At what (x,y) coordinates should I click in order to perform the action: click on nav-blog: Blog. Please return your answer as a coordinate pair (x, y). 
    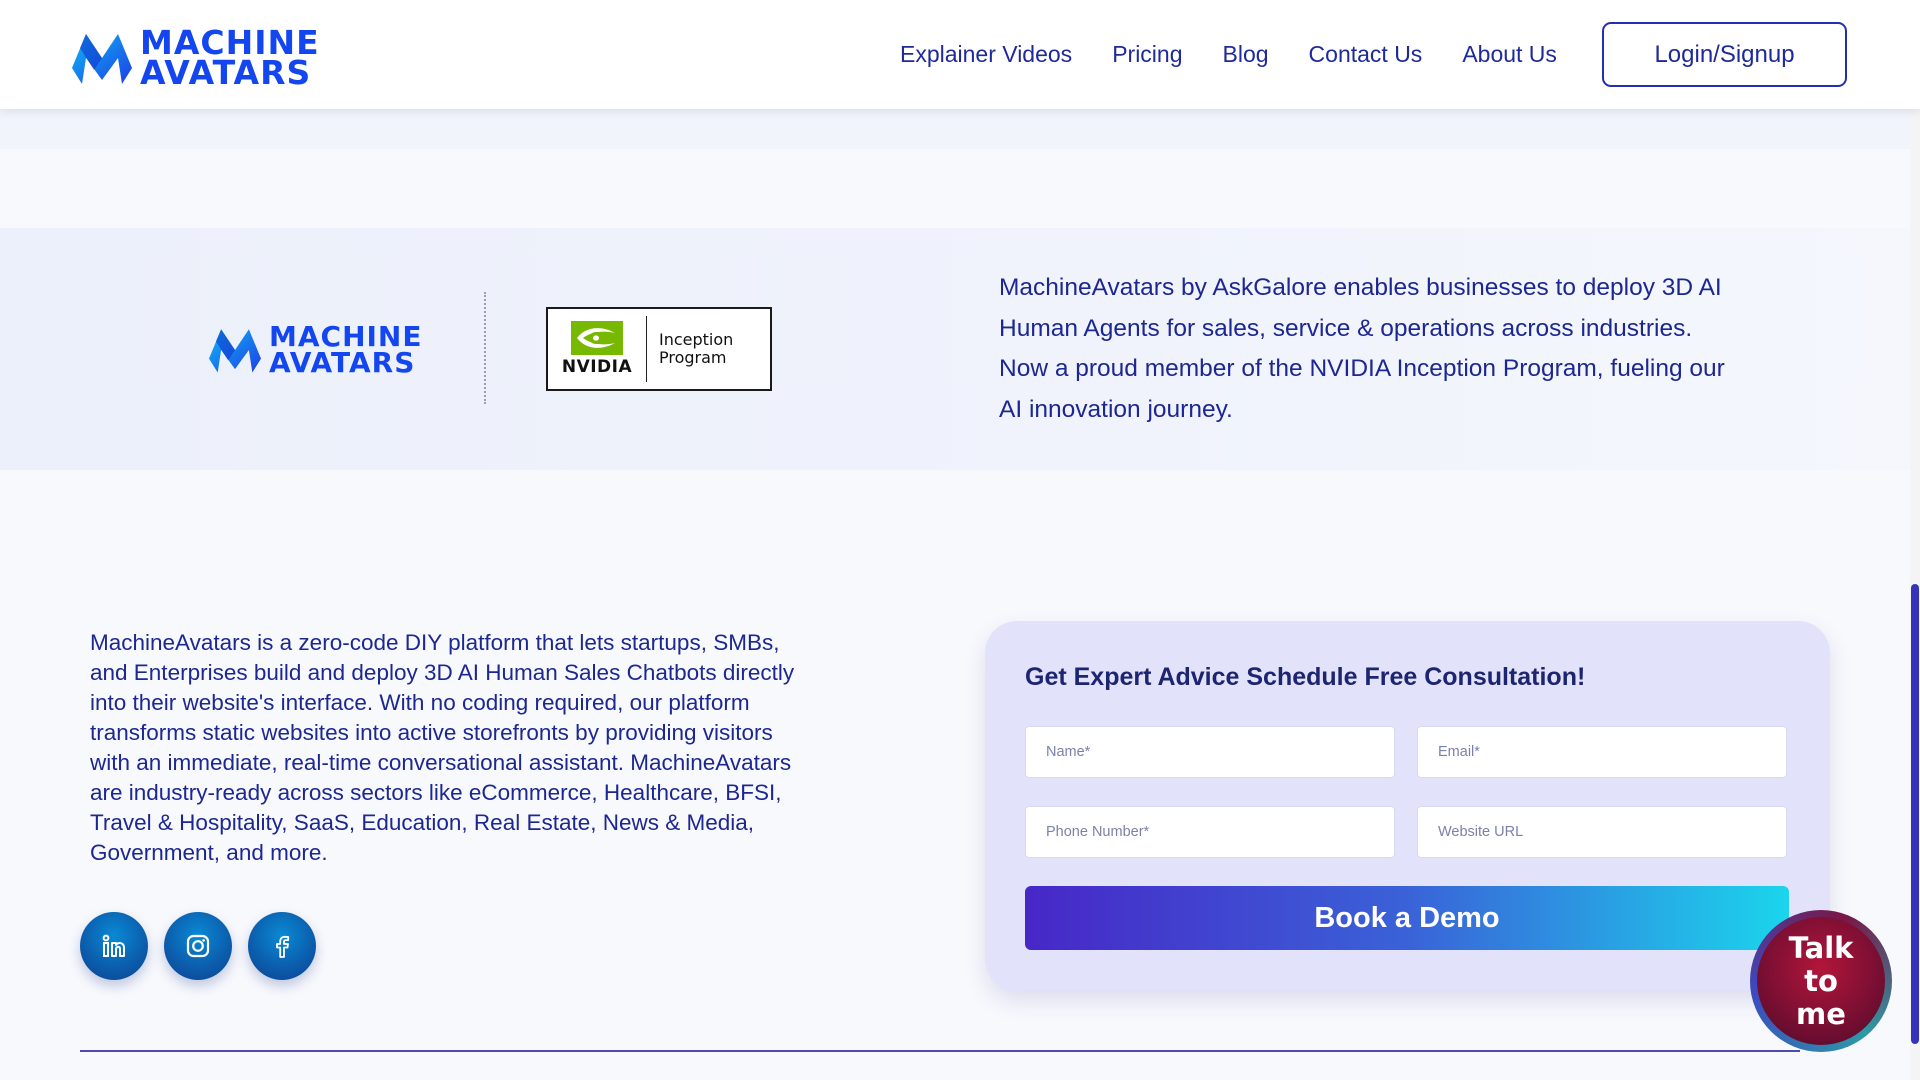
    Looking at the image, I should click on (1246, 54).